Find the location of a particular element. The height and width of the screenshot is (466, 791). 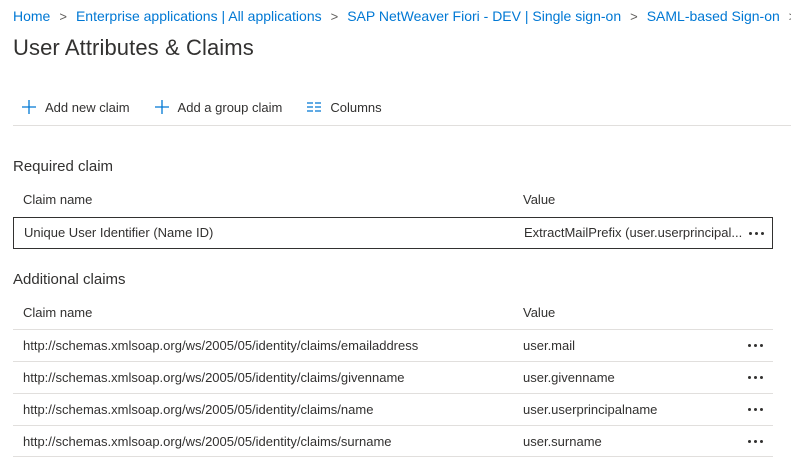

additional-col-claim-name: Claim name is located at coordinates (58, 312).